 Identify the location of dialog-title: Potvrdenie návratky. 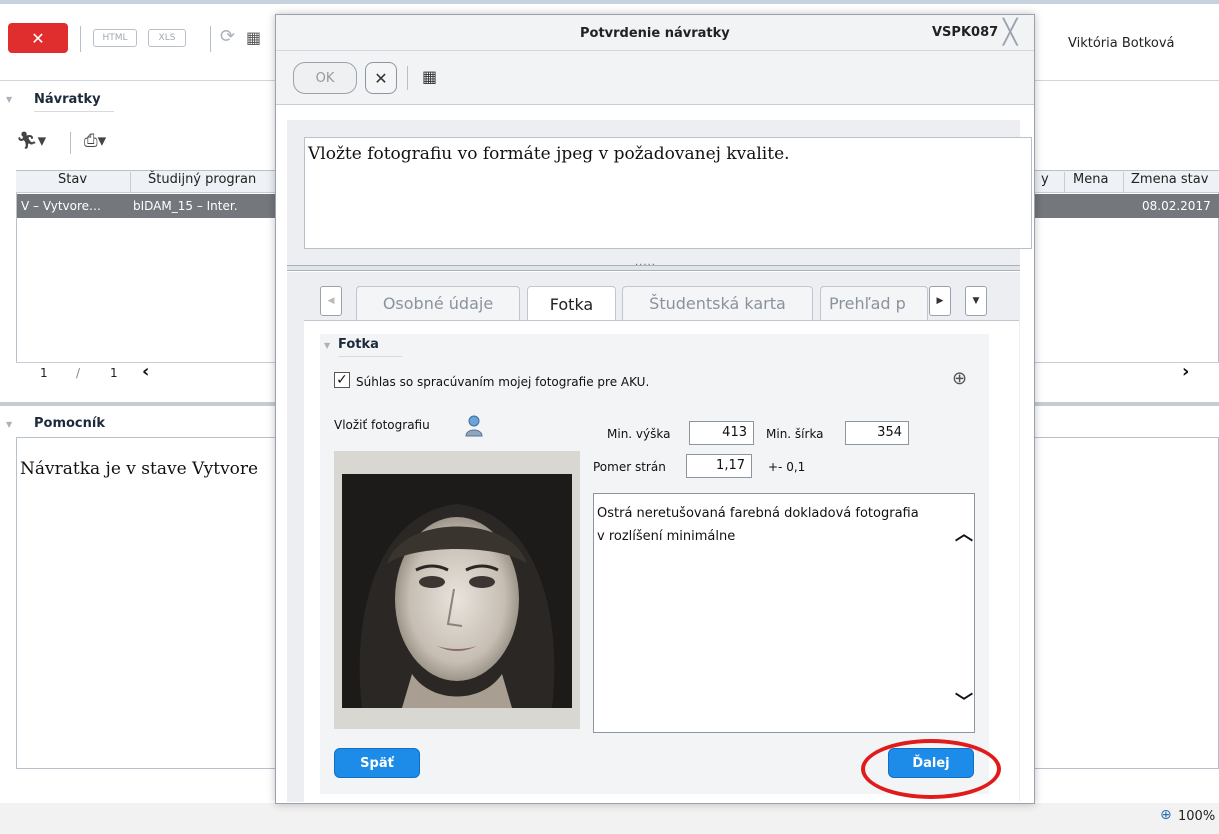
(655, 33).